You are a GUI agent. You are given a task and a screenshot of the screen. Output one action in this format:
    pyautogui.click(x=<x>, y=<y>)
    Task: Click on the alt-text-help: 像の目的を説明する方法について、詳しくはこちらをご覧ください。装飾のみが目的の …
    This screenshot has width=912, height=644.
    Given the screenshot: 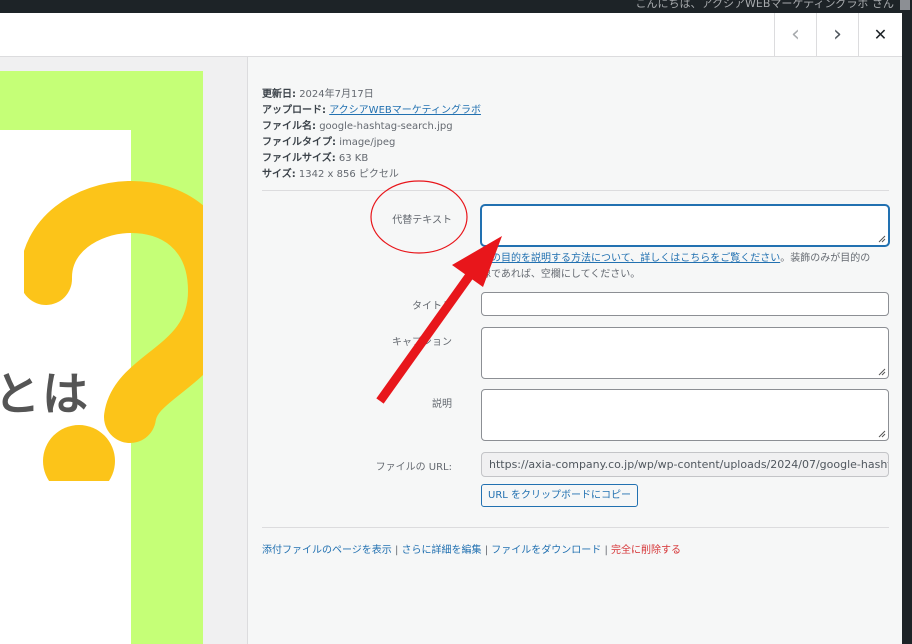 What is the action you would take?
    pyautogui.click(x=685, y=267)
    